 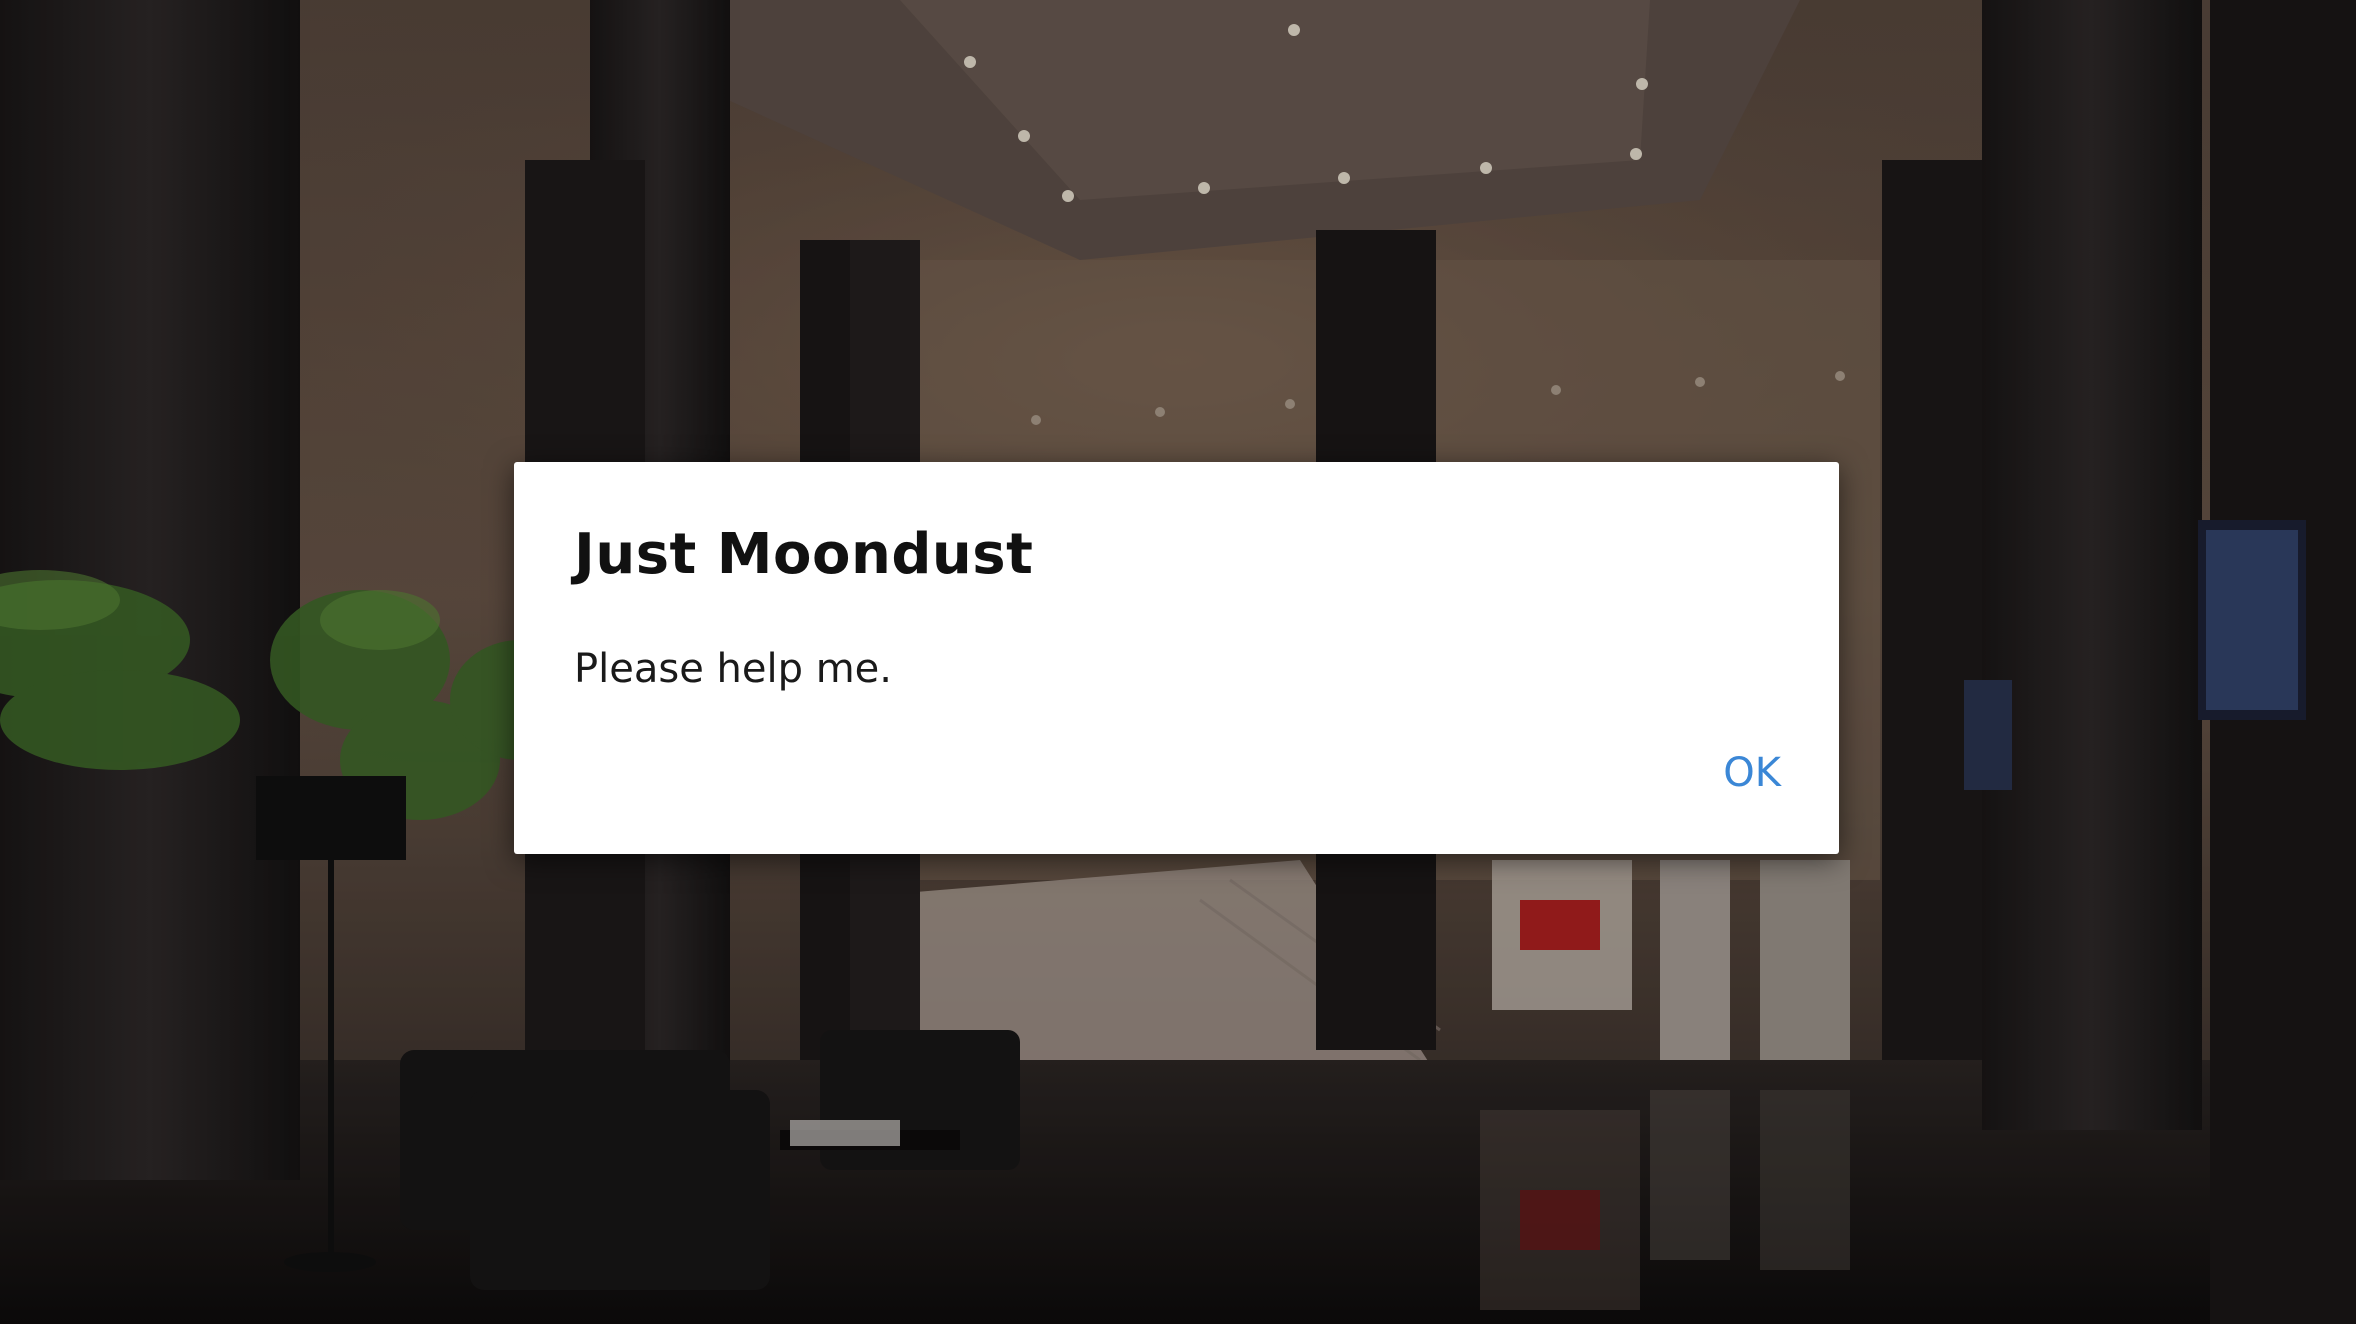 I want to click on dialog-message: Please help me., so click(x=733, y=669).